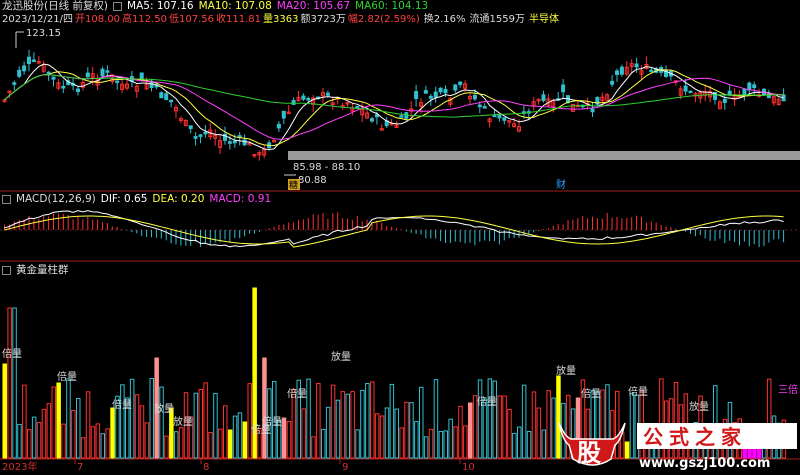 This screenshot has height=475, width=800. I want to click on xaxis-label-1: 7, so click(80, 466).